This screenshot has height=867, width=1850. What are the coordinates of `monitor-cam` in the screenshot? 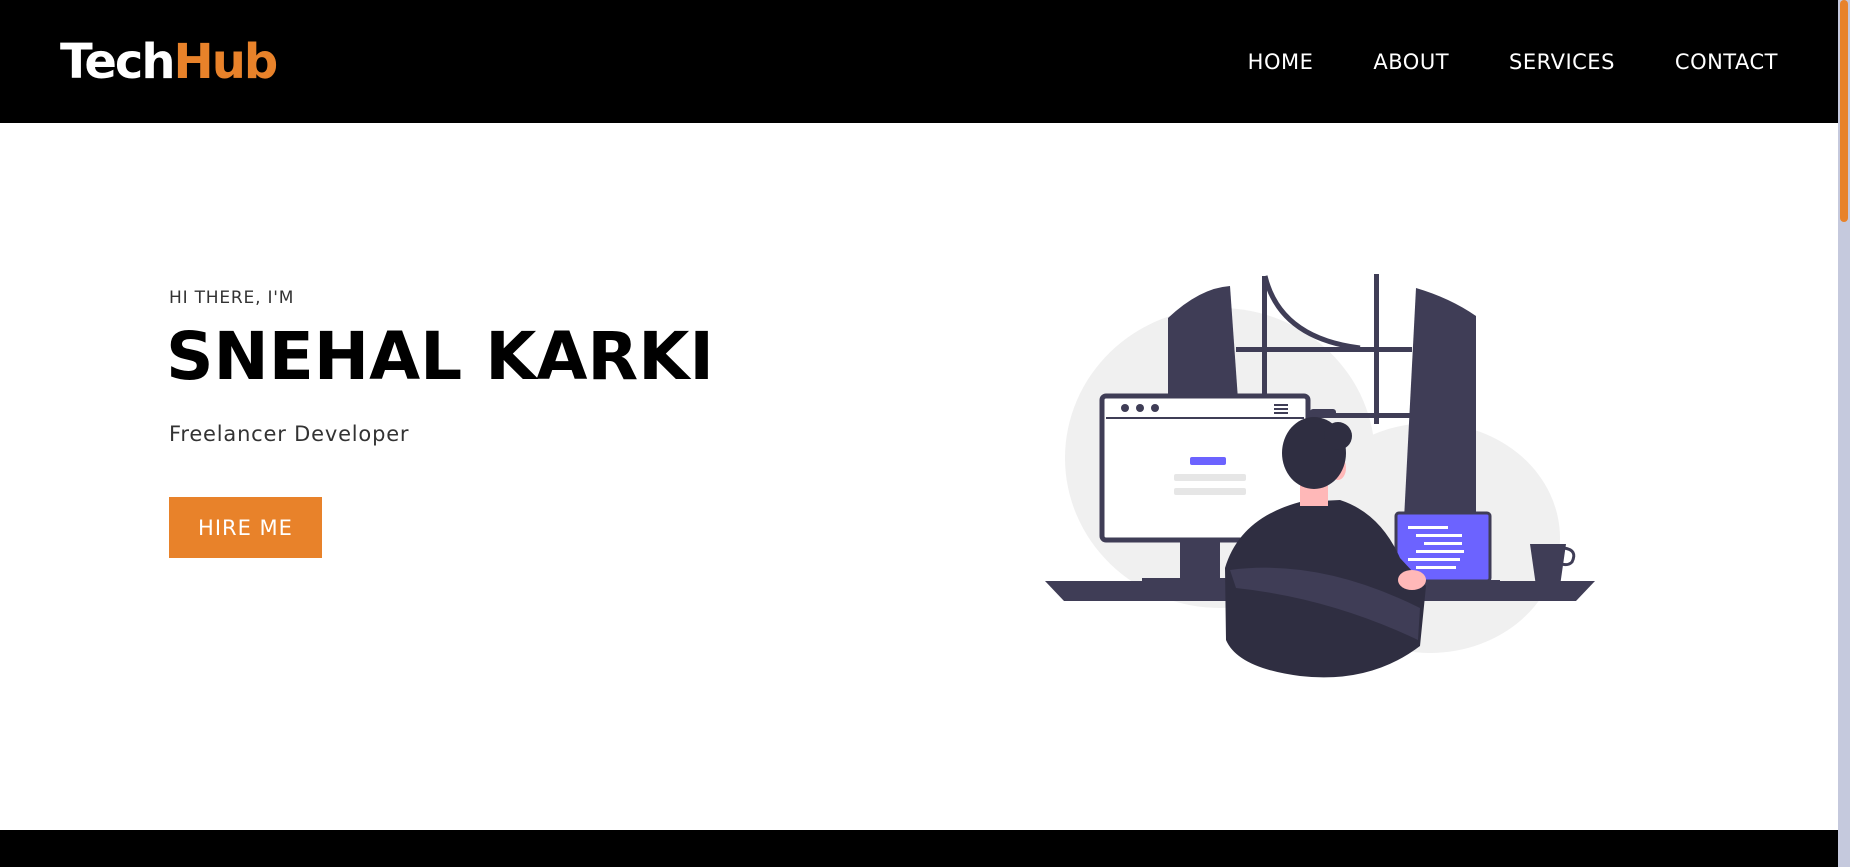 It's located at (1323, 413).